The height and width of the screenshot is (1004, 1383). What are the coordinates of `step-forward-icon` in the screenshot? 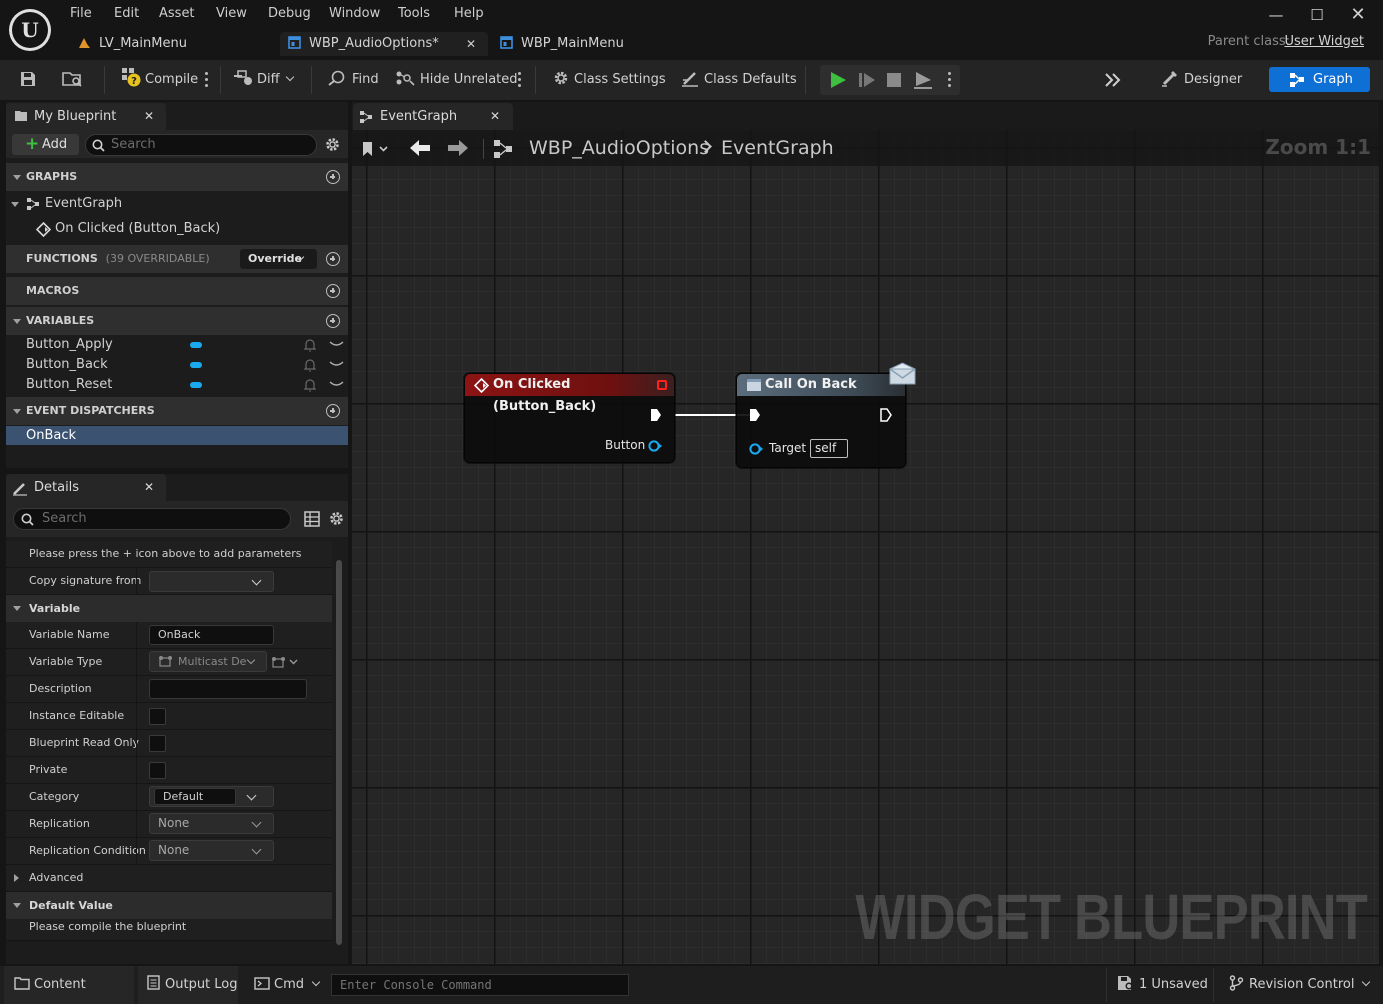 It's located at (867, 80).